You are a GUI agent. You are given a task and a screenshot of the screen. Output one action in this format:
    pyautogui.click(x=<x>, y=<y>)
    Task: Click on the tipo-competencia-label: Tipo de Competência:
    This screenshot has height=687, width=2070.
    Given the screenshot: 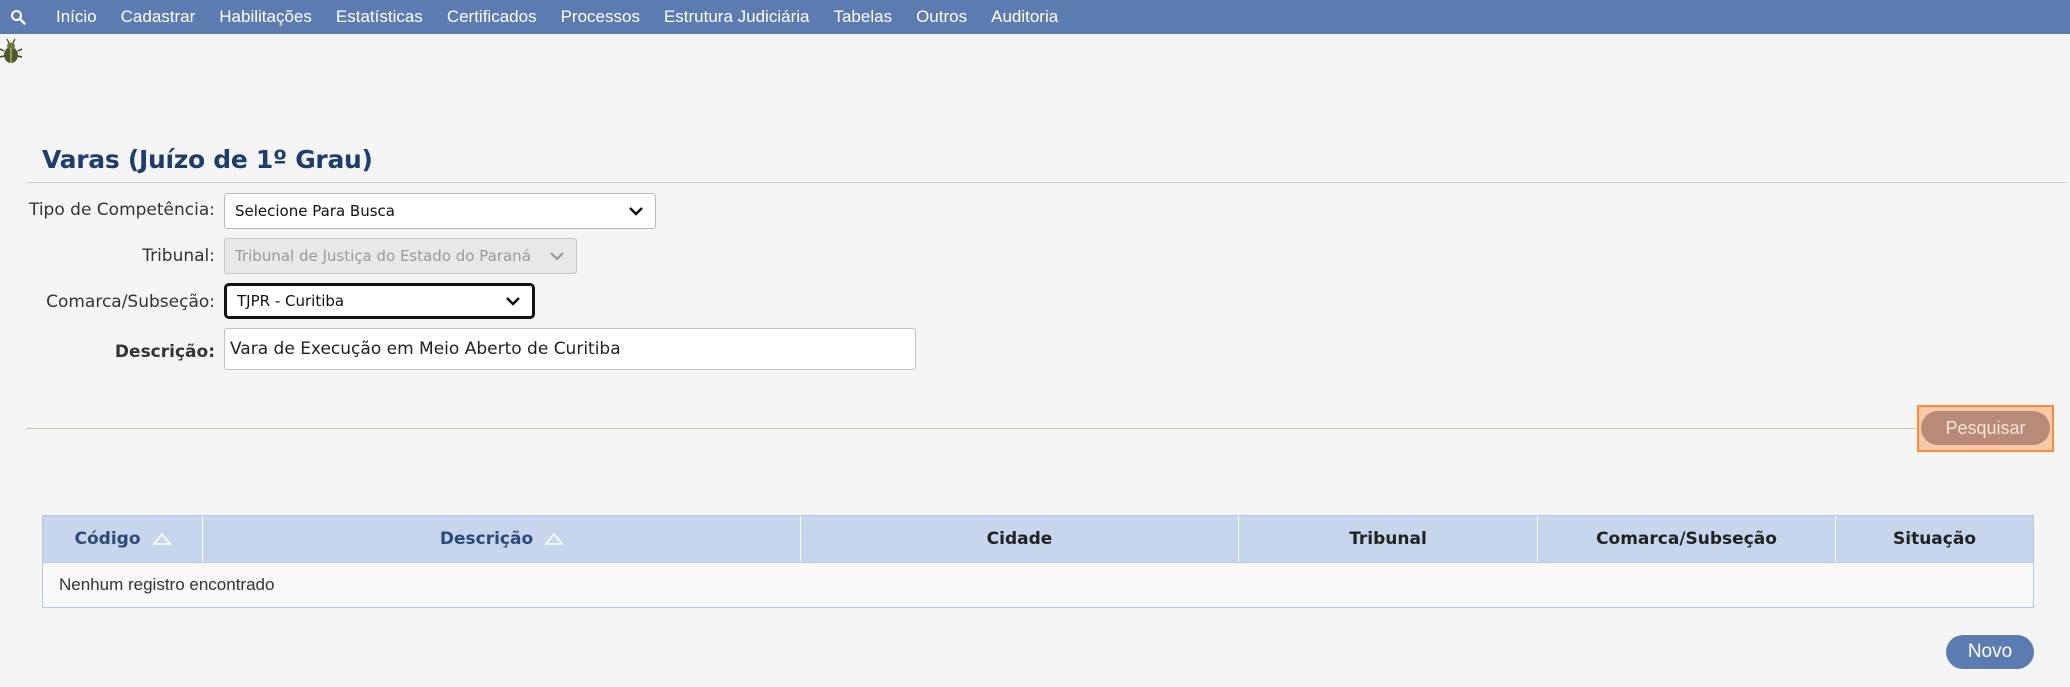 What is the action you would take?
    pyautogui.click(x=121, y=210)
    